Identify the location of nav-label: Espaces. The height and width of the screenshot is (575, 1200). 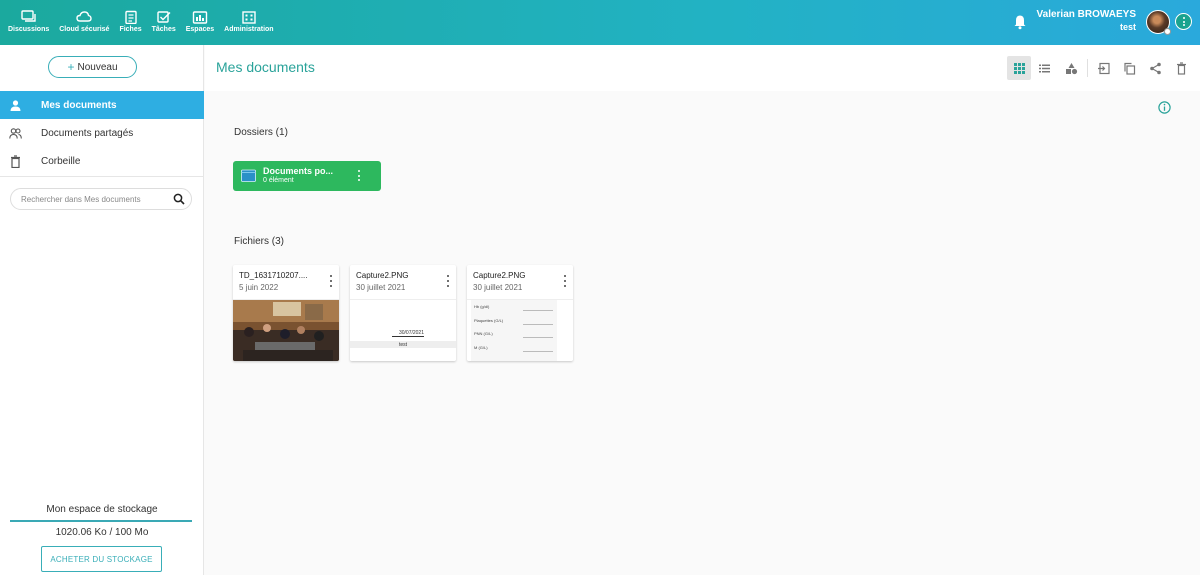
(200, 29).